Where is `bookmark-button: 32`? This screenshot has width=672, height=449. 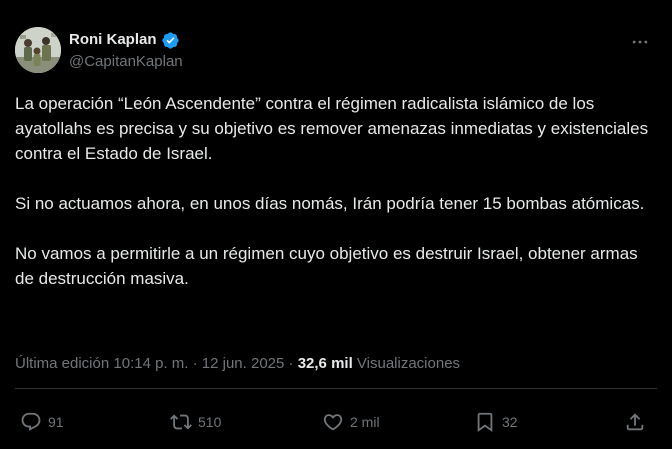
bookmark-button: 32 is located at coordinates (496, 422).